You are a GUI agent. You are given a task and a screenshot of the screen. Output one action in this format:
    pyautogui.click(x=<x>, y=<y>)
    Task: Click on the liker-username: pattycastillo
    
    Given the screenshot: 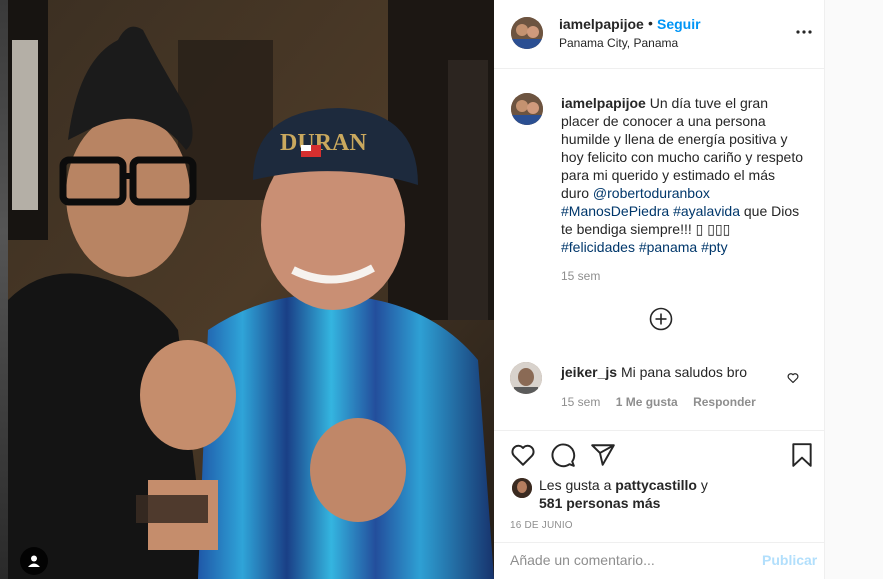 What is the action you would take?
    pyautogui.click(x=656, y=485)
    